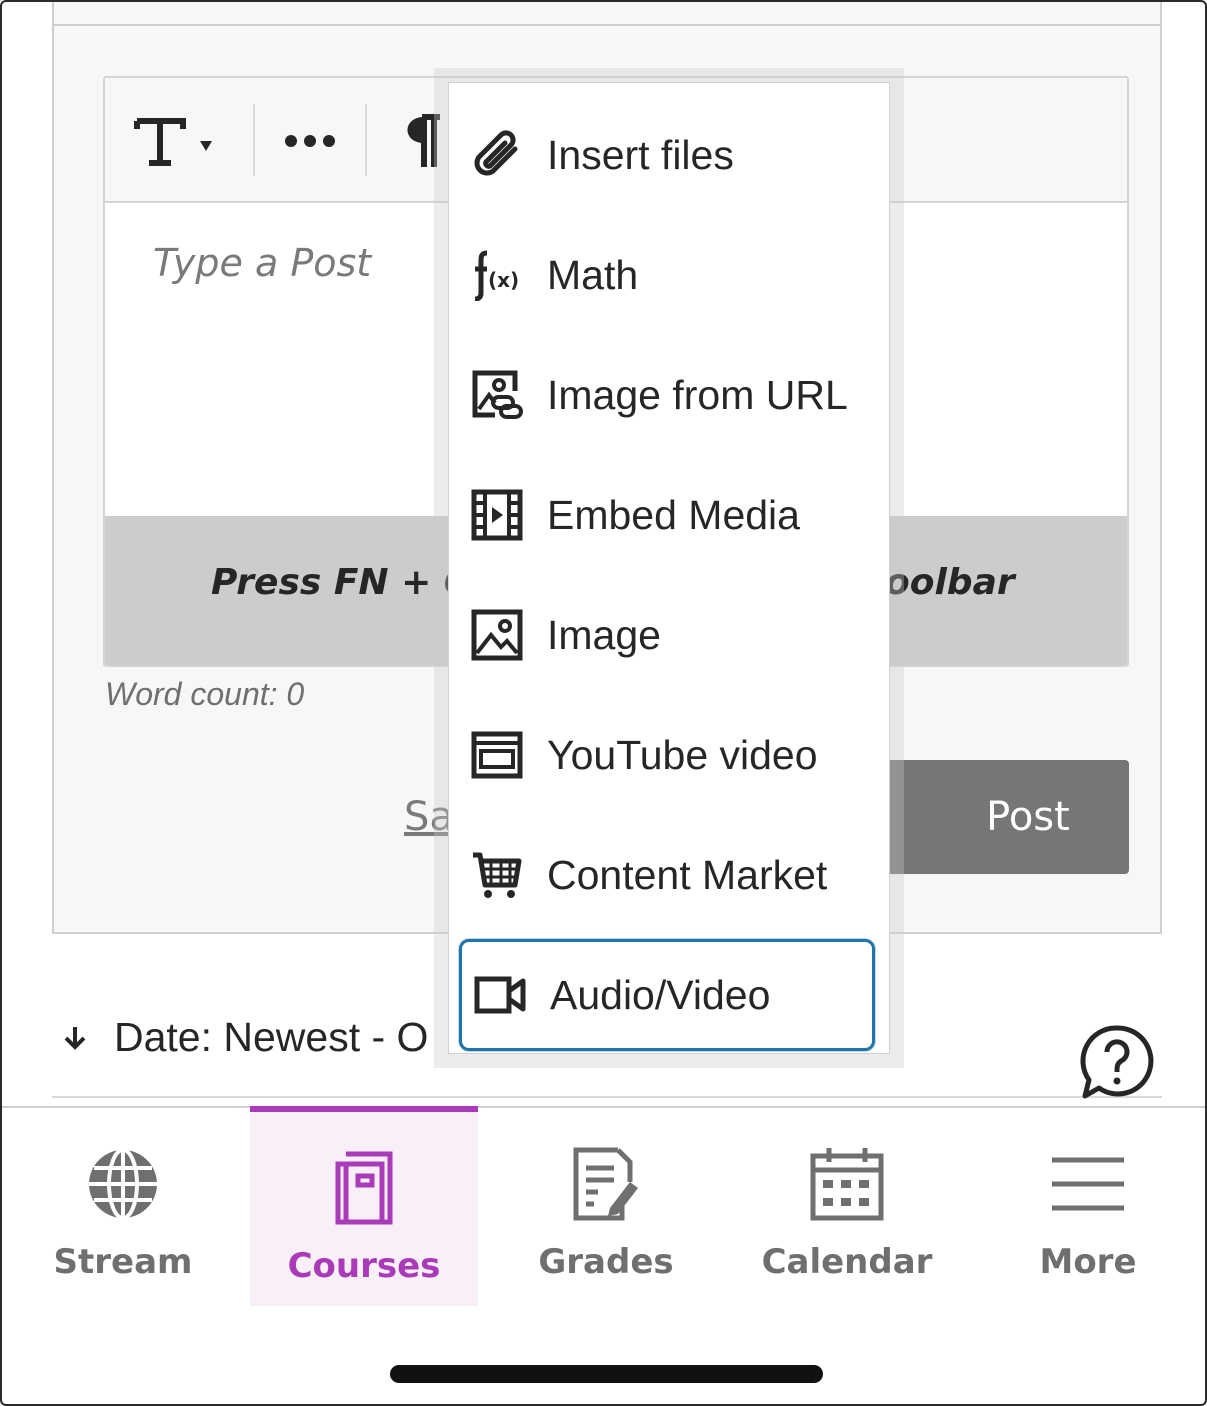 This screenshot has width=1207, height=1406. Describe the element at coordinates (497, 515) in the screenshot. I see `film-icon` at that location.